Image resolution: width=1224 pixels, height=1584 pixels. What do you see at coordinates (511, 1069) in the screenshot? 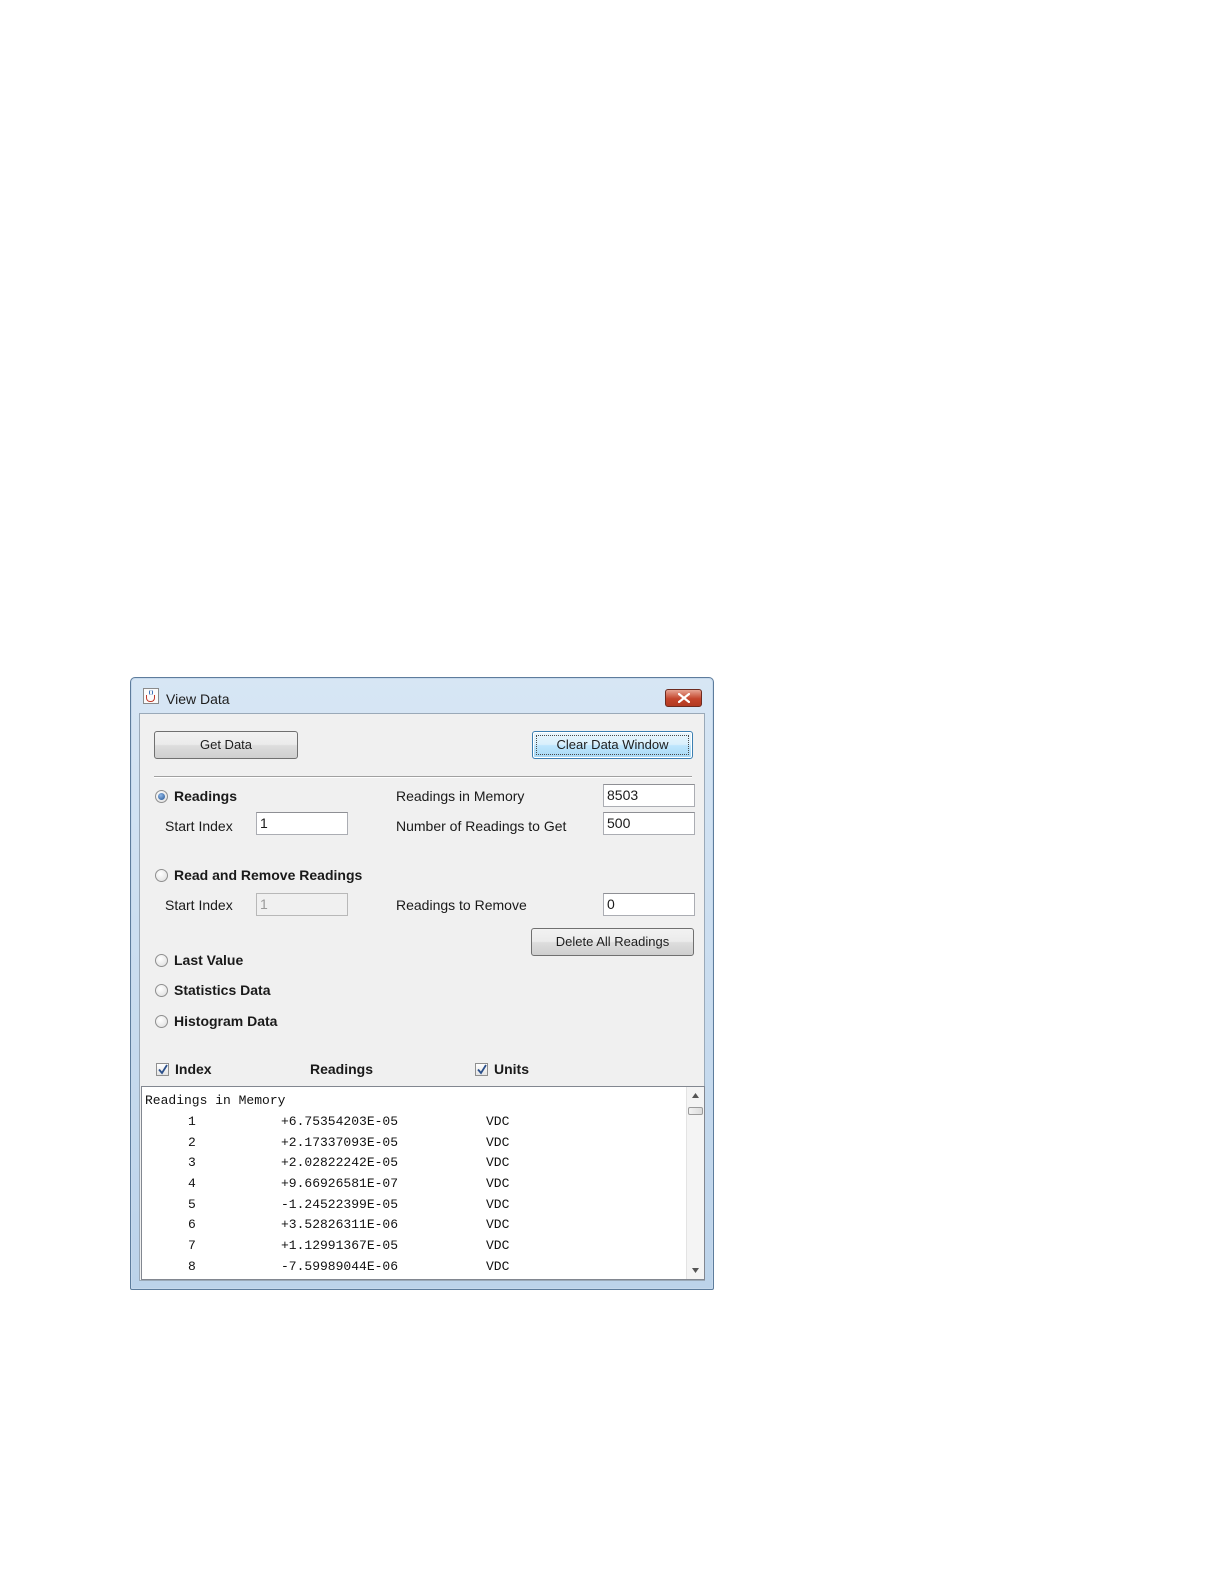
I see `units-checkbox-label: Units` at bounding box center [511, 1069].